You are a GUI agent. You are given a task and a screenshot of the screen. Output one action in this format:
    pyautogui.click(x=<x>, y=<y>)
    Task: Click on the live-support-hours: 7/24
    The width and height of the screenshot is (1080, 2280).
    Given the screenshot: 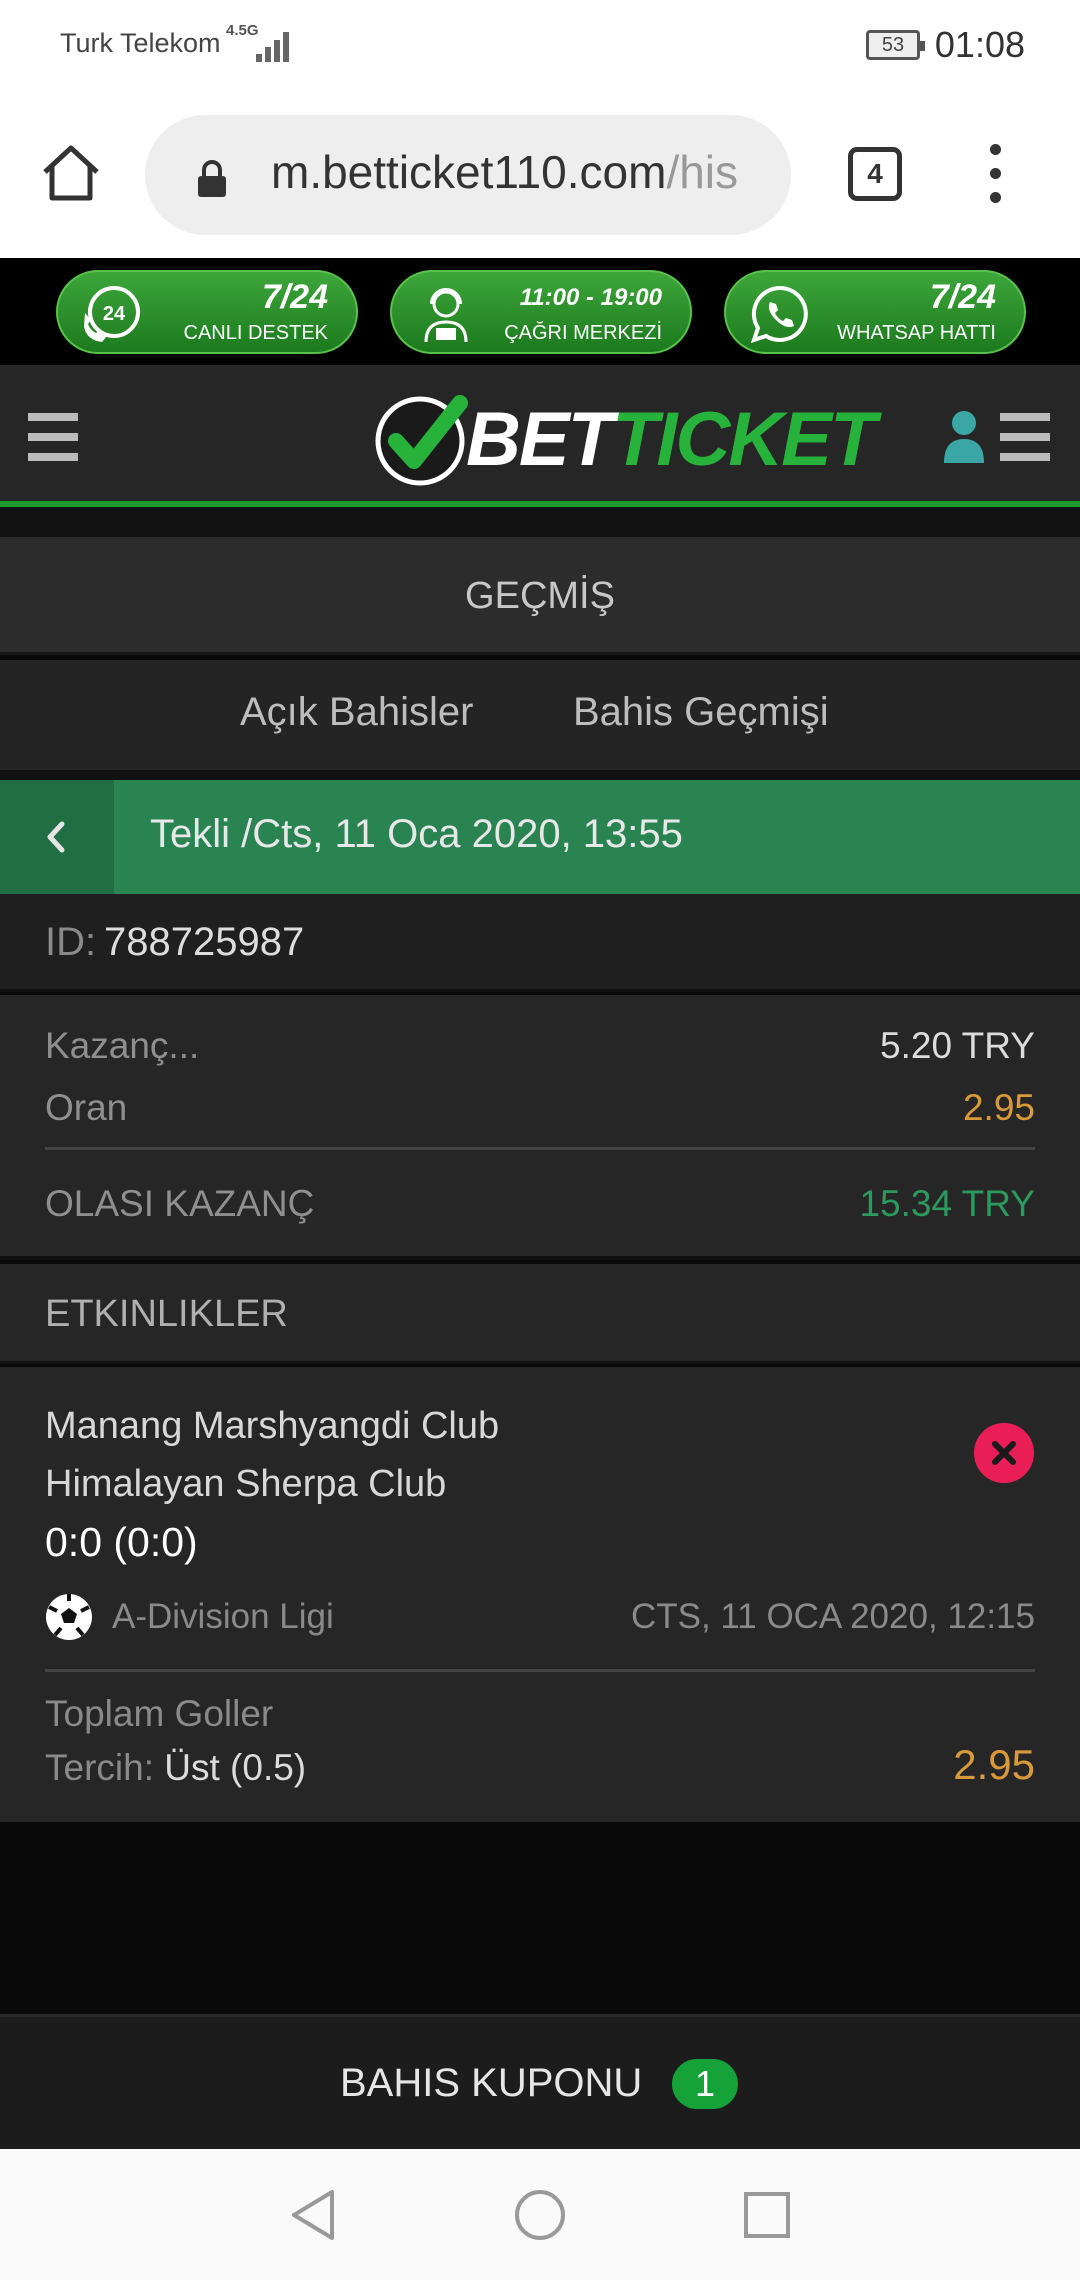 What is the action you would take?
    pyautogui.click(x=294, y=297)
    